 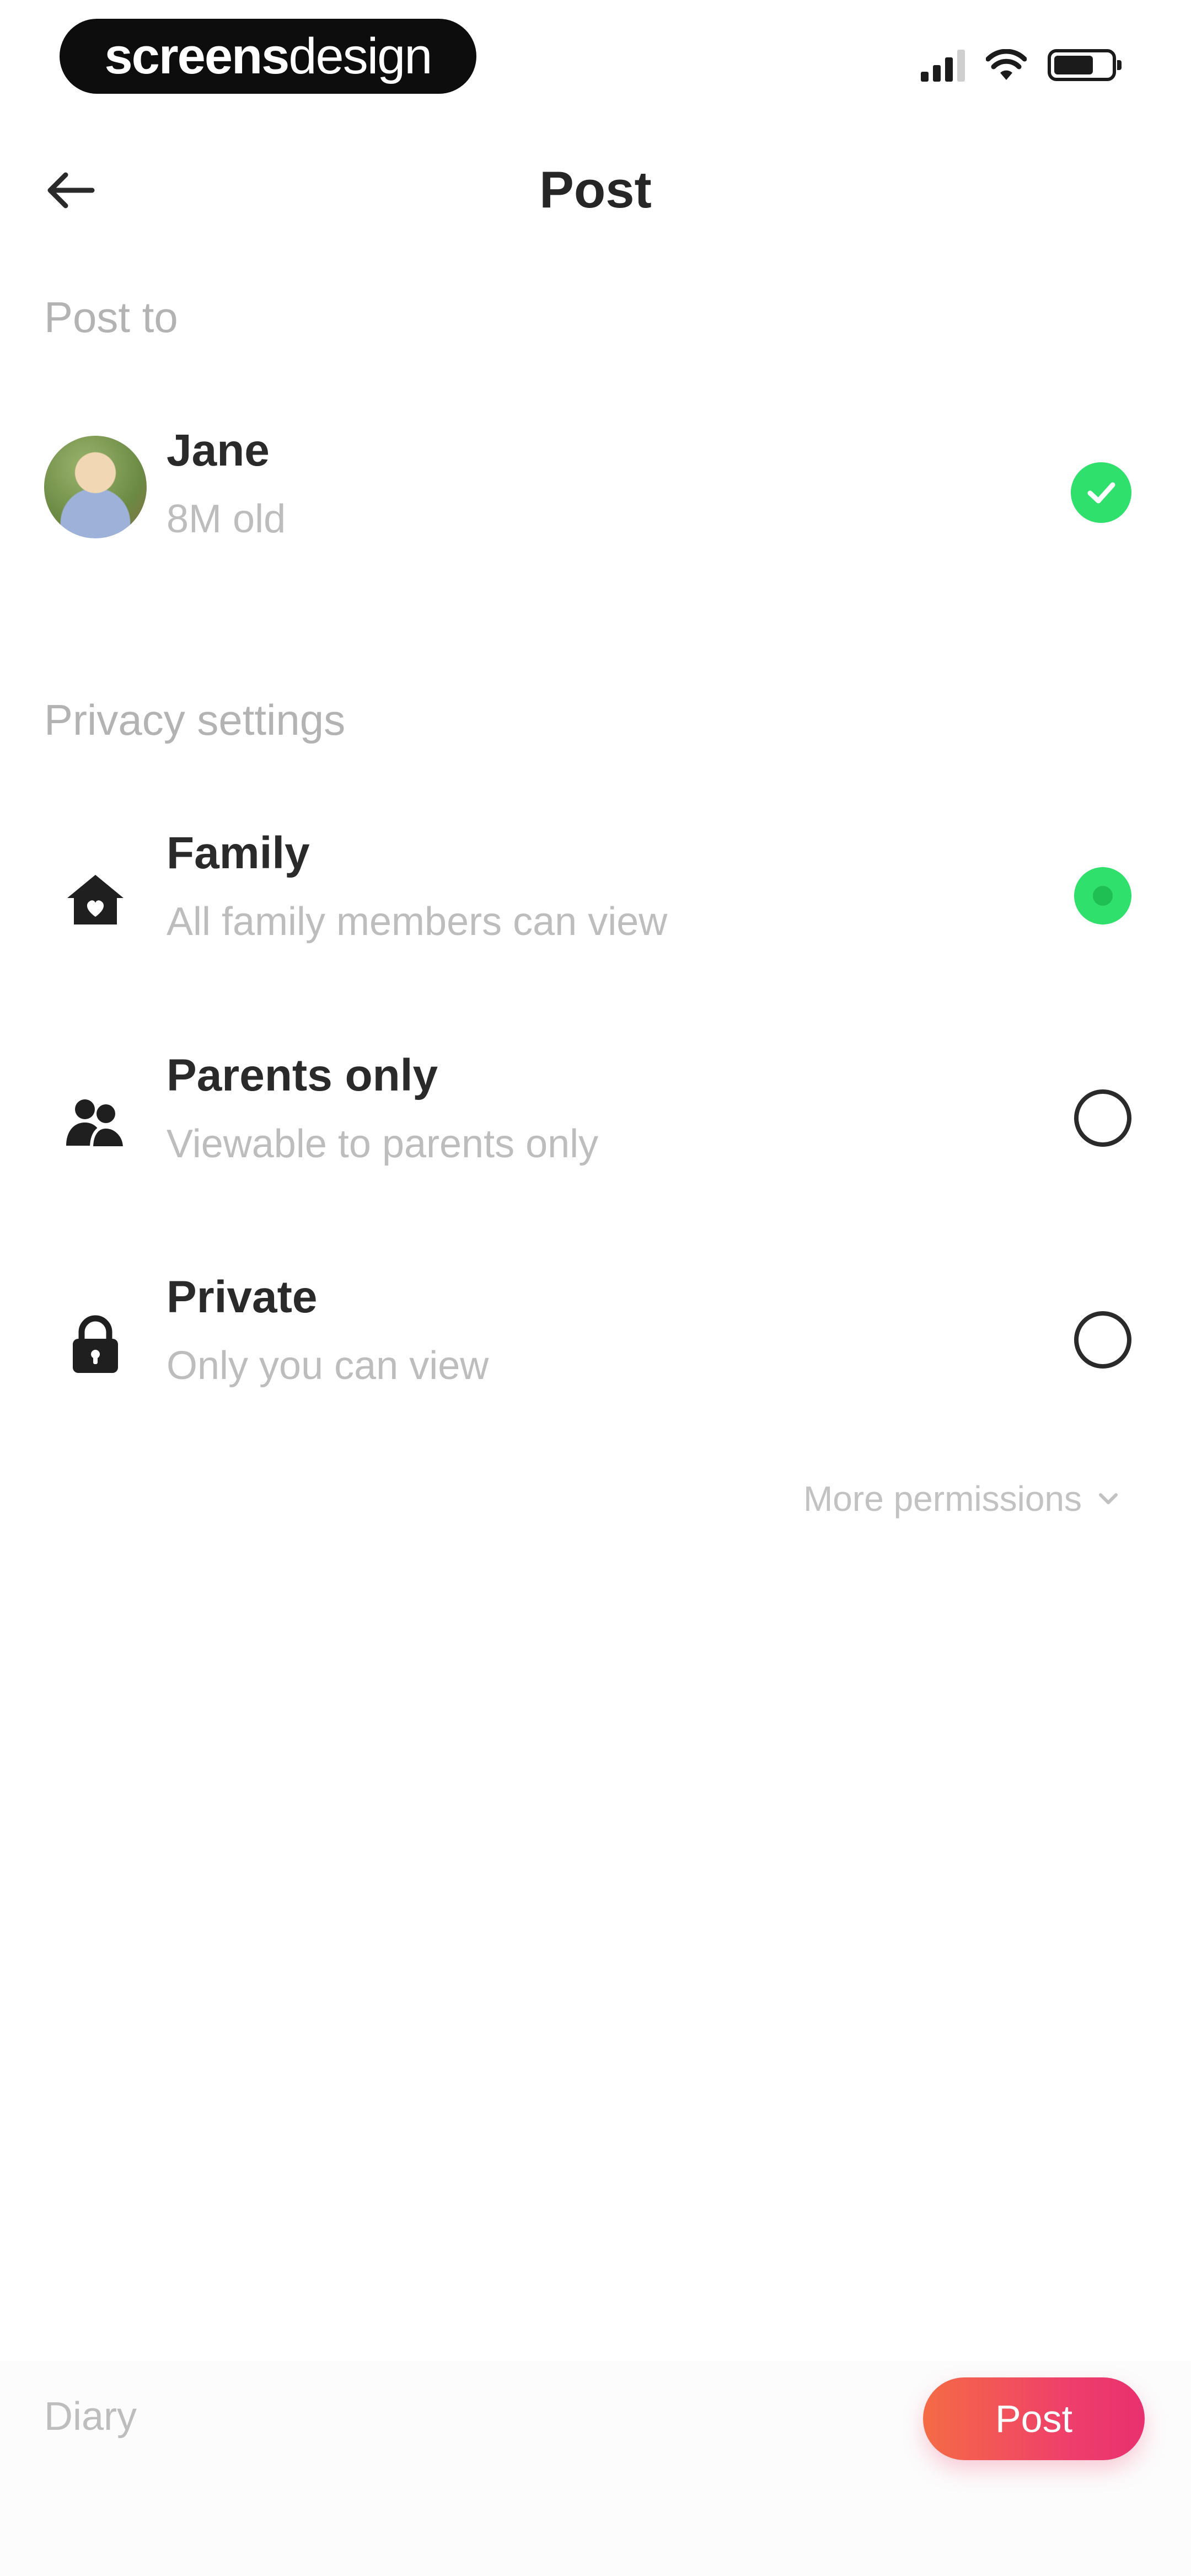 What do you see at coordinates (595, 1334) in the screenshot?
I see `privacy-option-private: Private Only you can view` at bounding box center [595, 1334].